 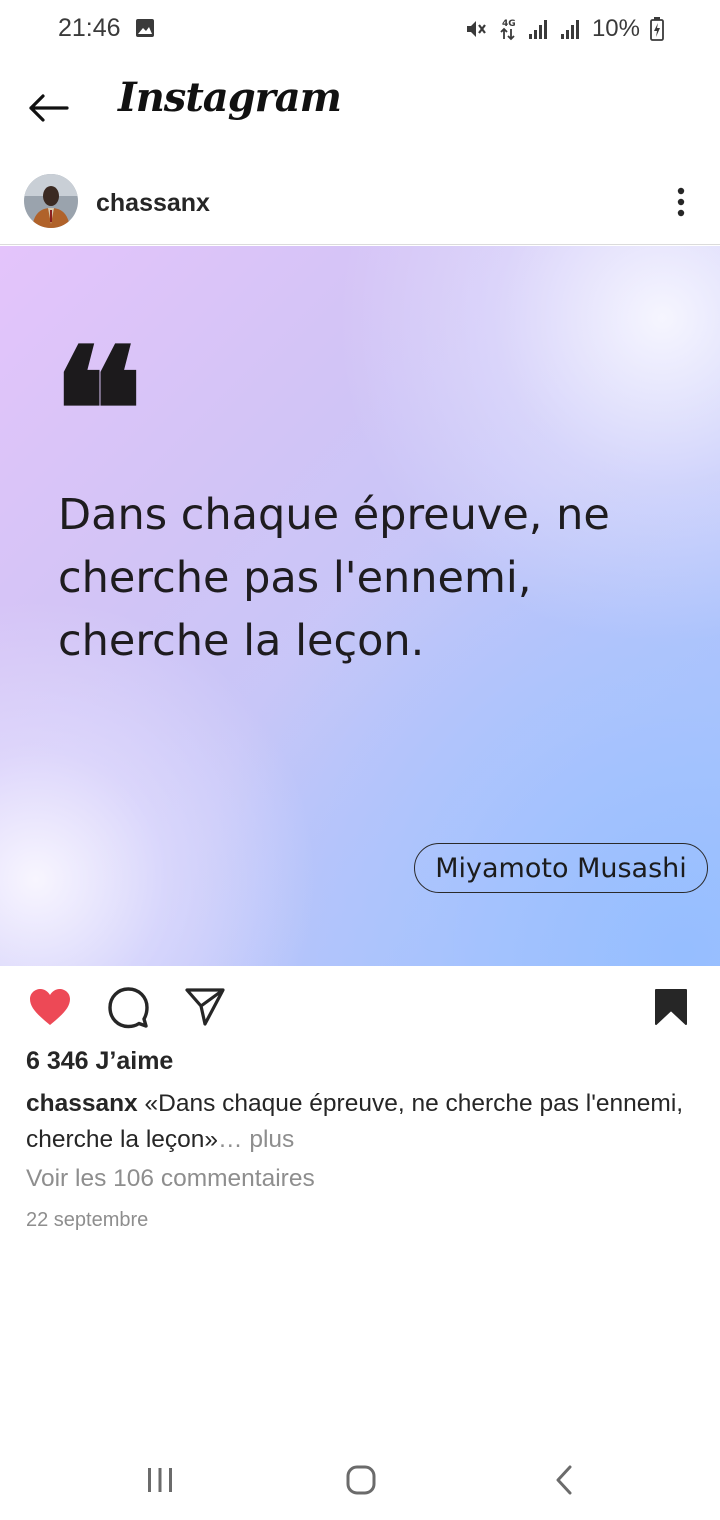 I want to click on image-icon, so click(x=145, y=28).